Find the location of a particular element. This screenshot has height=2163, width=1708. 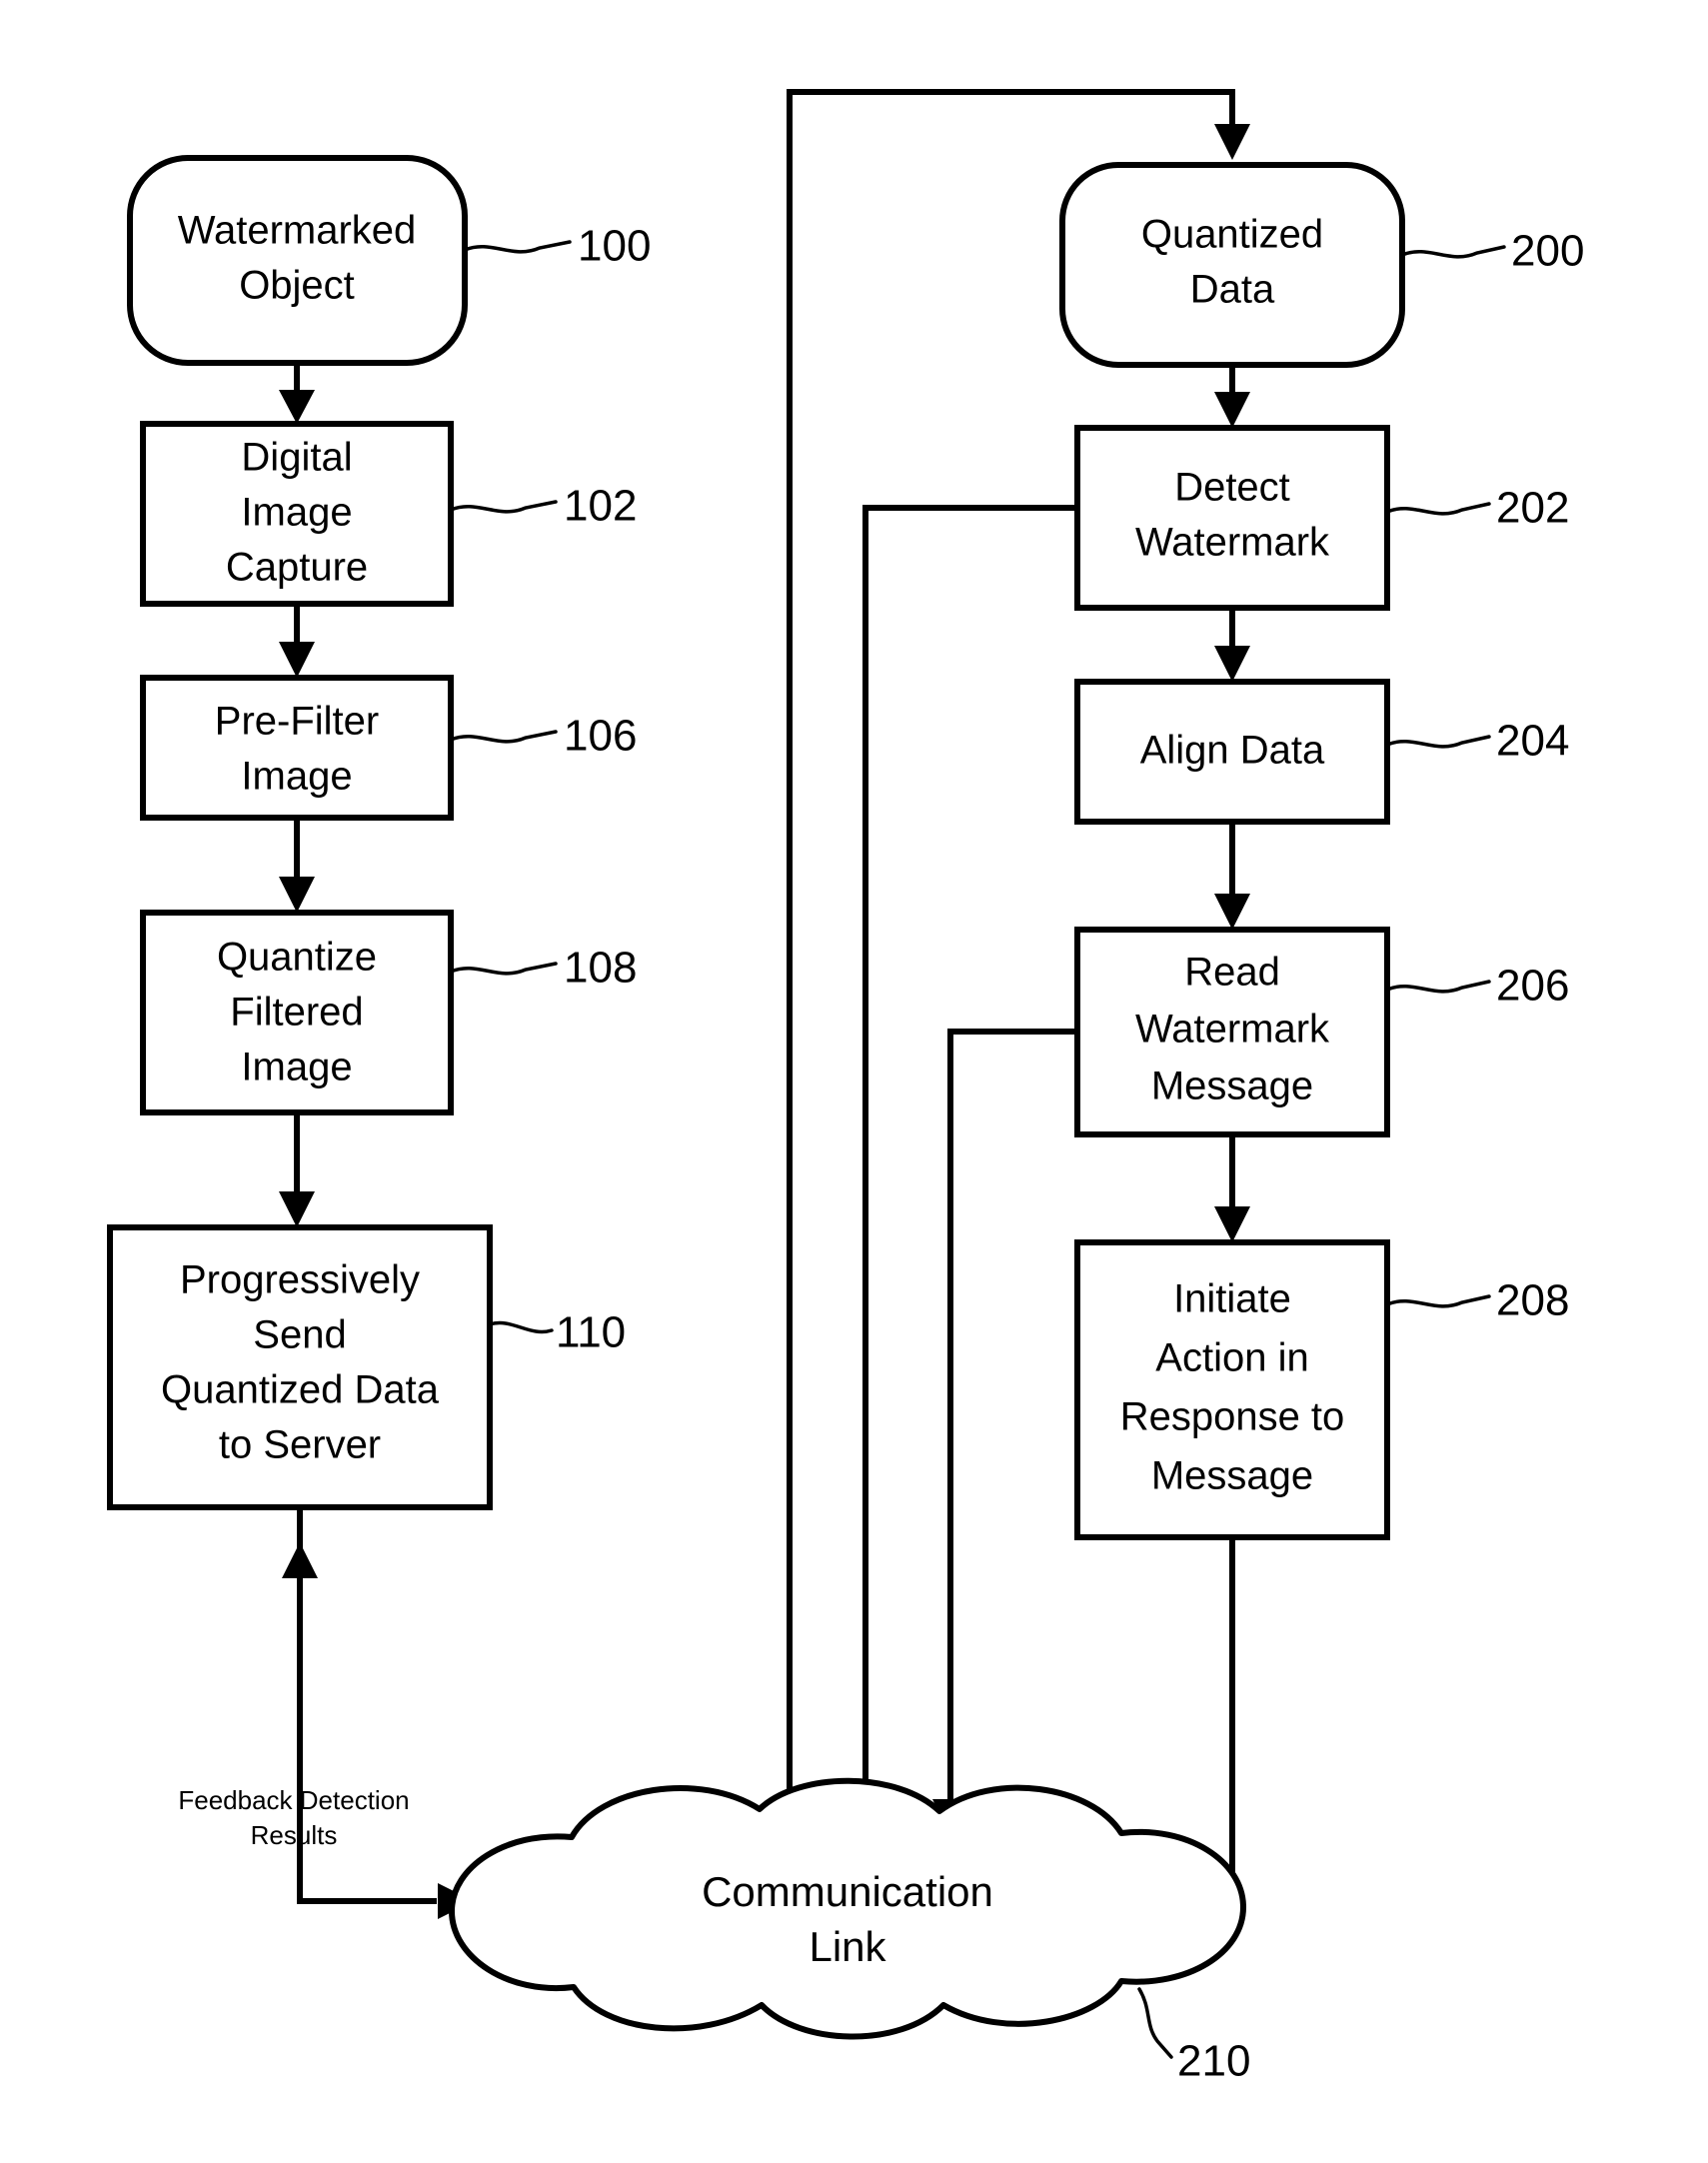

node-detect-watermark: Detect Watermark is located at coordinates (1232, 518).